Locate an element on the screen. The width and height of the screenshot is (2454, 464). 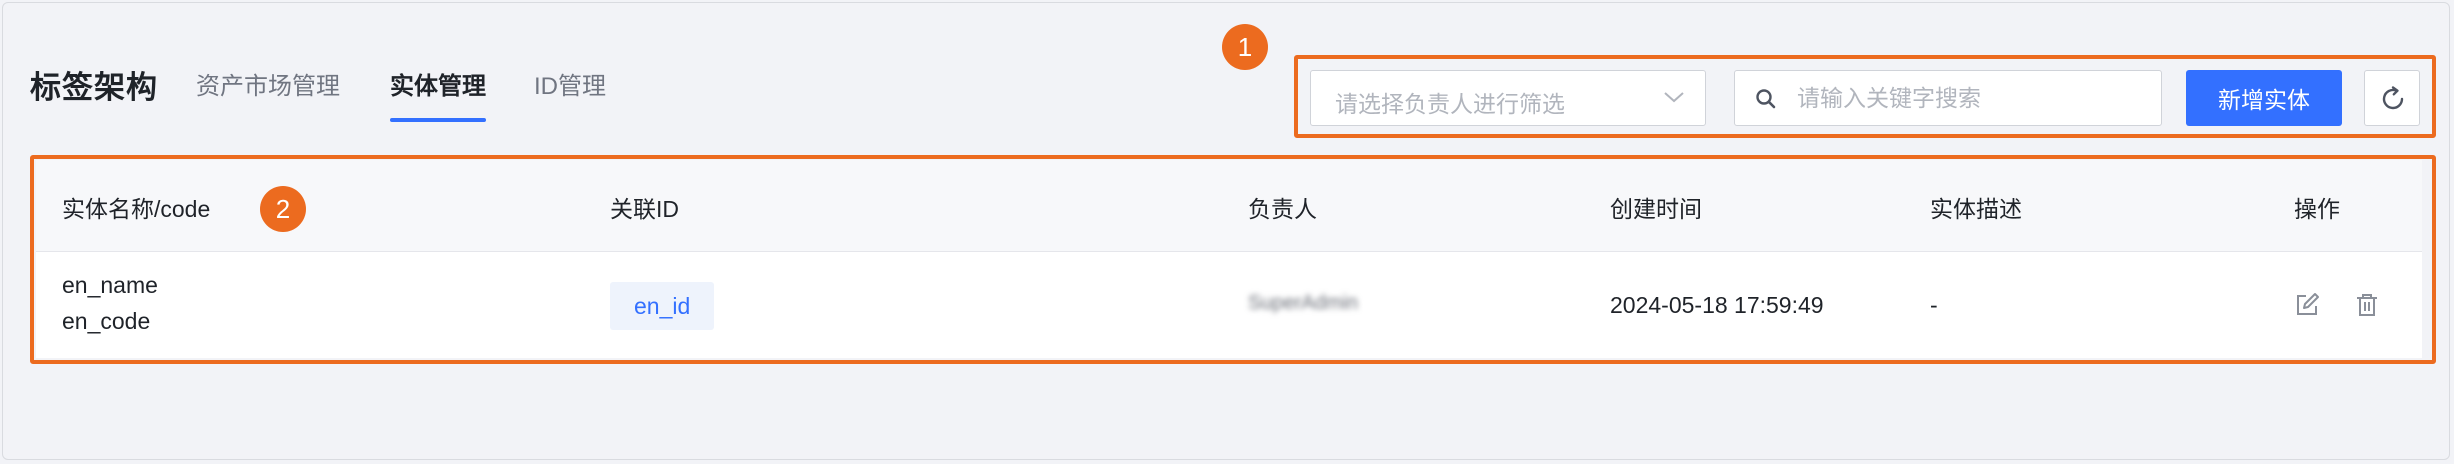
search-input is located at coordinates (1972, 98).